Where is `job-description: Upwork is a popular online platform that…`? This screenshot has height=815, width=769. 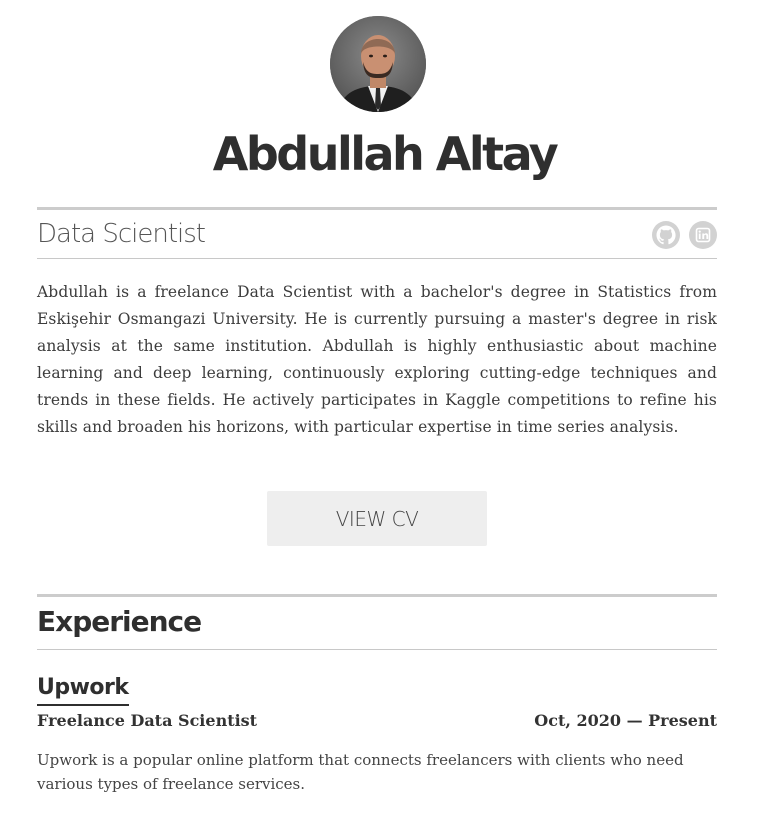
job-description: Upwork is a popular online platform that… is located at coordinates (360, 772).